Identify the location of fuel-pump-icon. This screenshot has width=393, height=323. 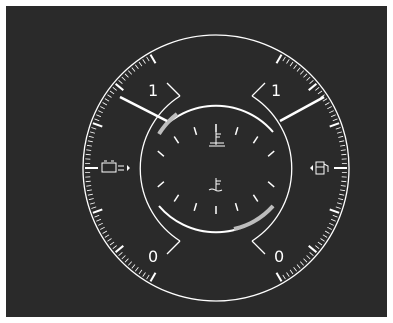
(322, 168).